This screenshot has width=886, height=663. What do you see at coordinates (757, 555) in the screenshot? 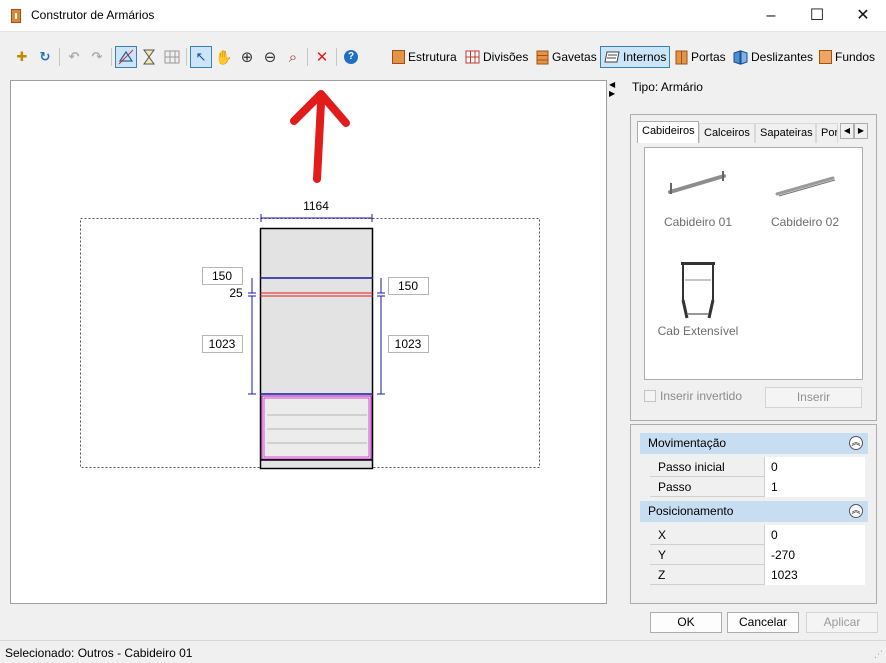
I see `prop-row: Y -270` at bounding box center [757, 555].